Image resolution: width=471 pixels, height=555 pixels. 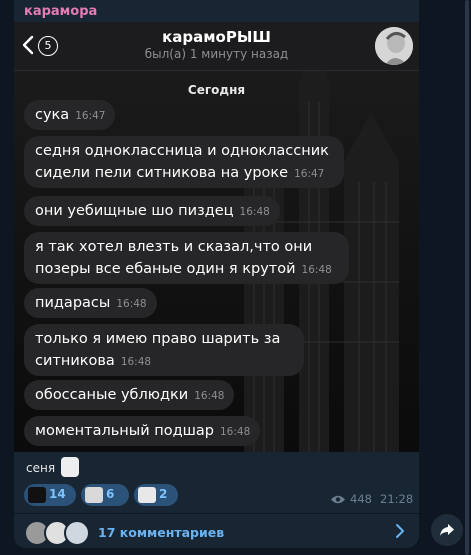 I want to click on eye-icon, so click(x=338, y=499).